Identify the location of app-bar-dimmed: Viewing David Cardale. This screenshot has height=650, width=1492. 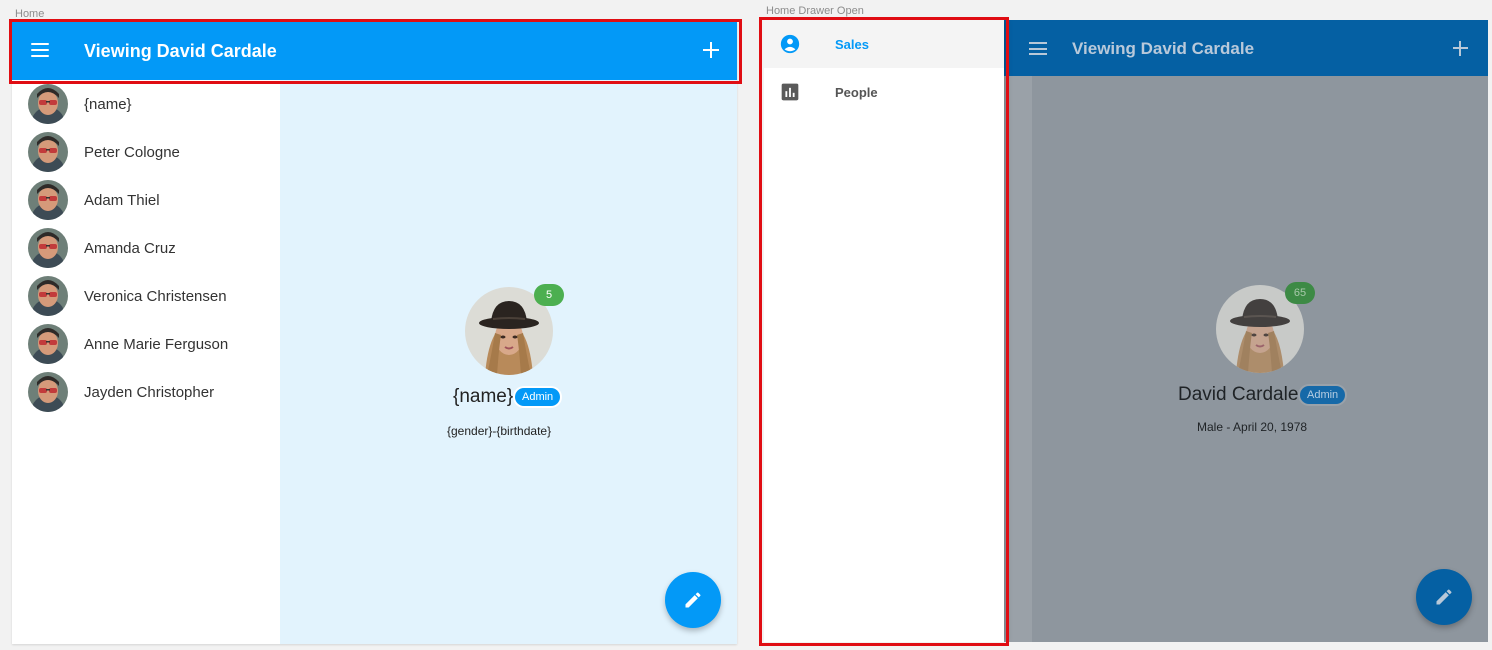
(1246, 48).